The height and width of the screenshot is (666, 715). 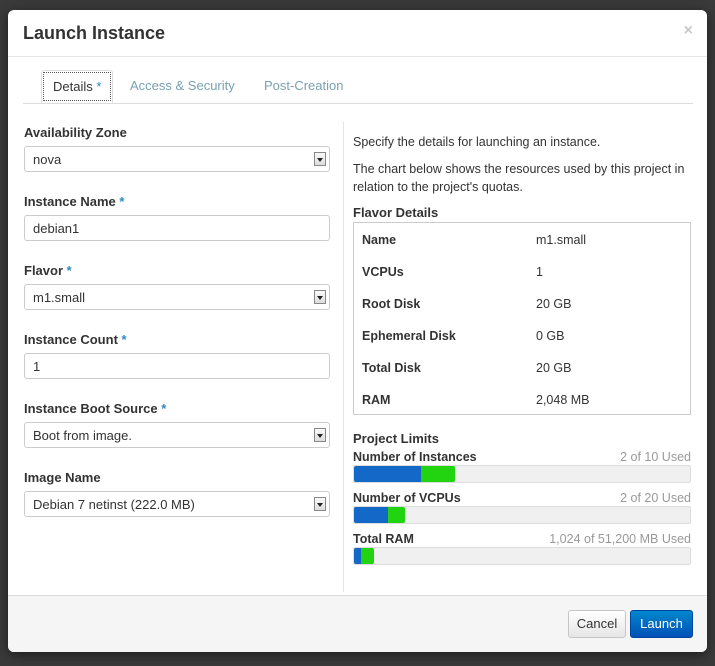 What do you see at coordinates (182, 85) in the screenshot?
I see `tab-access-security: Access & Security` at bounding box center [182, 85].